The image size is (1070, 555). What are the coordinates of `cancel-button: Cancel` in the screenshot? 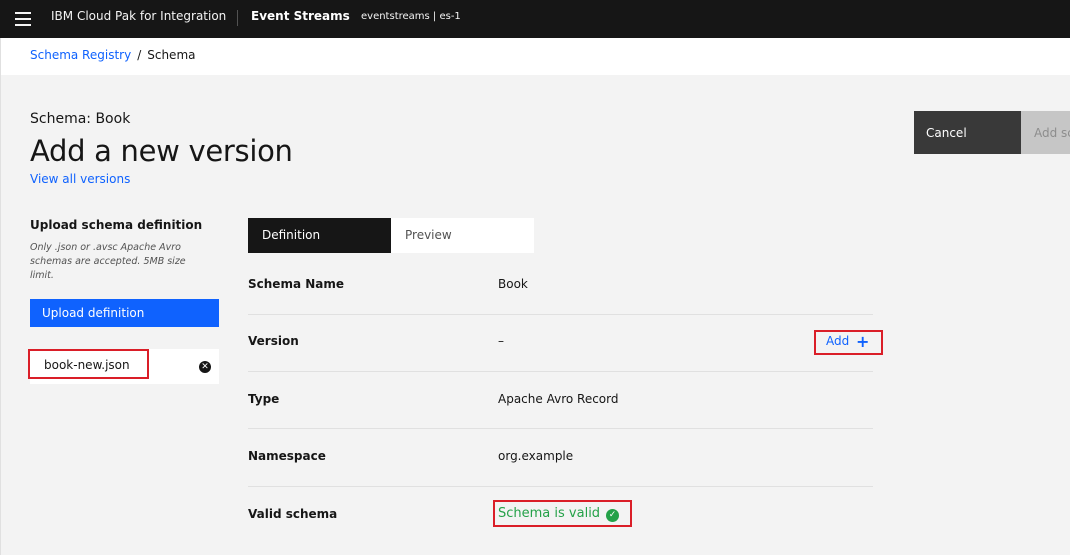 It's located at (967, 132).